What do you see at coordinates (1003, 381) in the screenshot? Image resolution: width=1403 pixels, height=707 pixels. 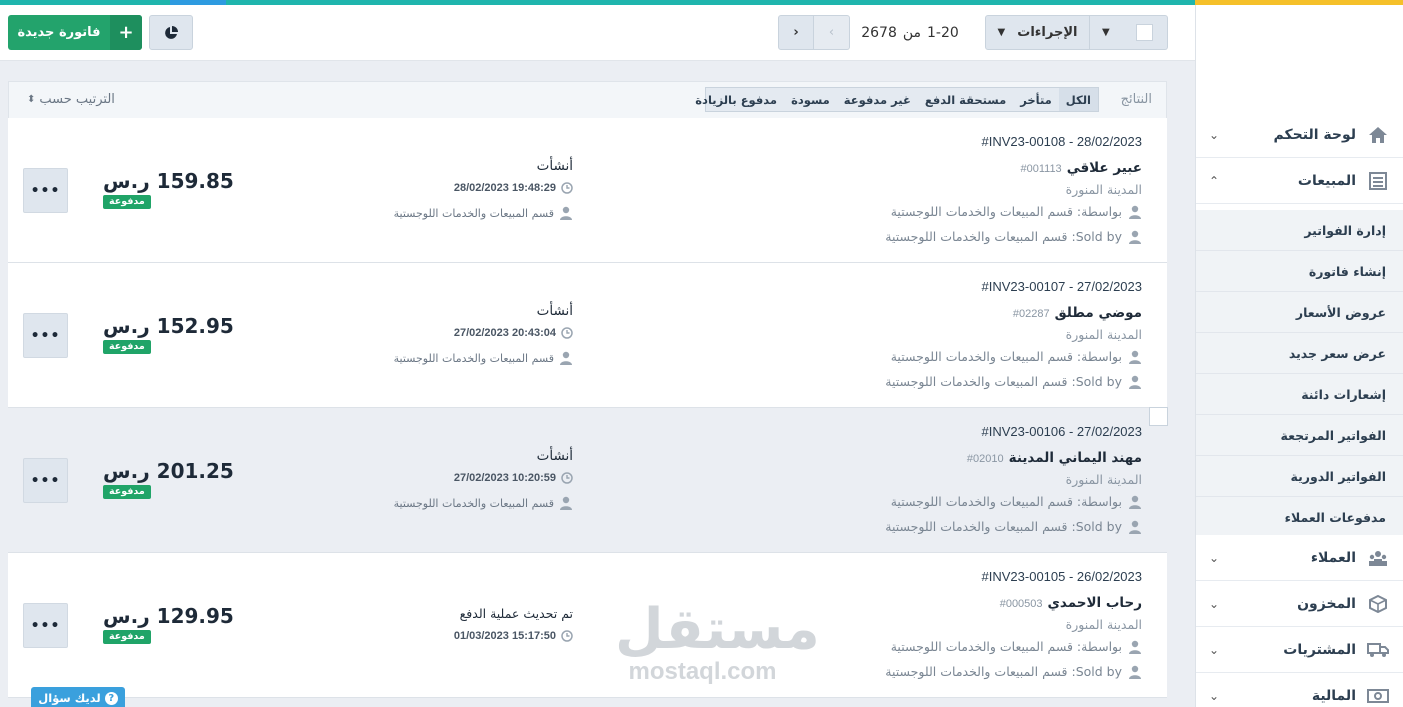 I see `sold-by-text: Sold by: قسم المبيعات والخدمات اللوجستية` at bounding box center [1003, 381].